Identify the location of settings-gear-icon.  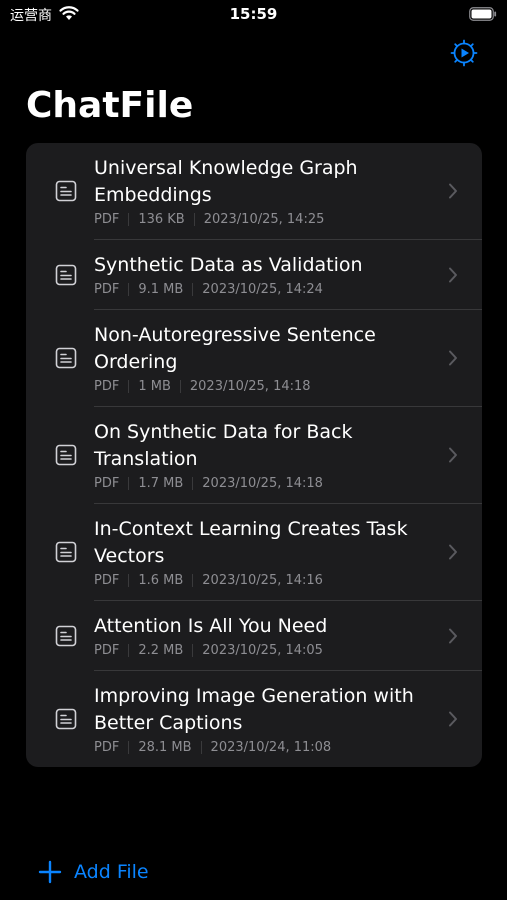
(464, 53).